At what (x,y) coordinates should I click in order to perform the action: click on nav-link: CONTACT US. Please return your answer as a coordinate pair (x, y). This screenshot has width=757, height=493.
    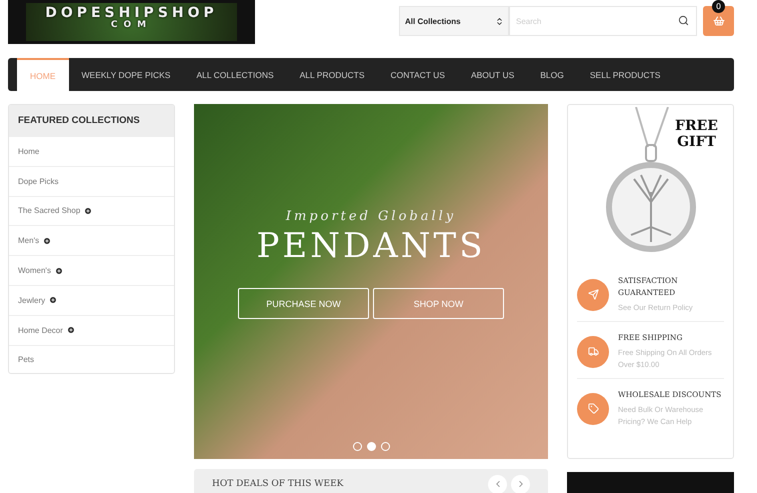
    Looking at the image, I should click on (418, 74).